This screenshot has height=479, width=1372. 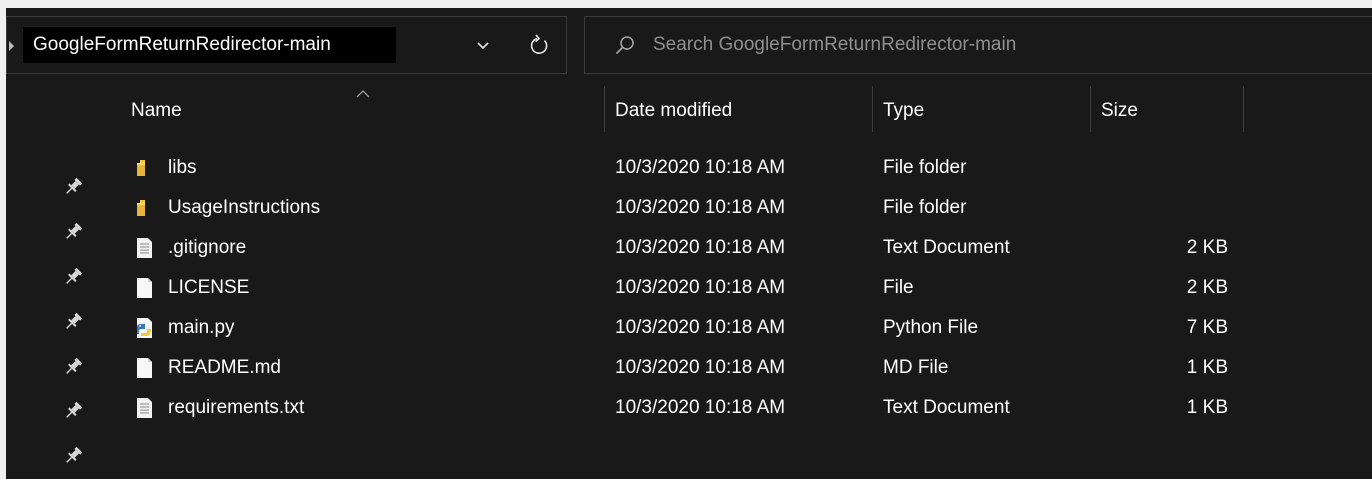 I want to click on file-row: libs 10/3/2020 10:18 AM File folder, so click(x=734, y=168).